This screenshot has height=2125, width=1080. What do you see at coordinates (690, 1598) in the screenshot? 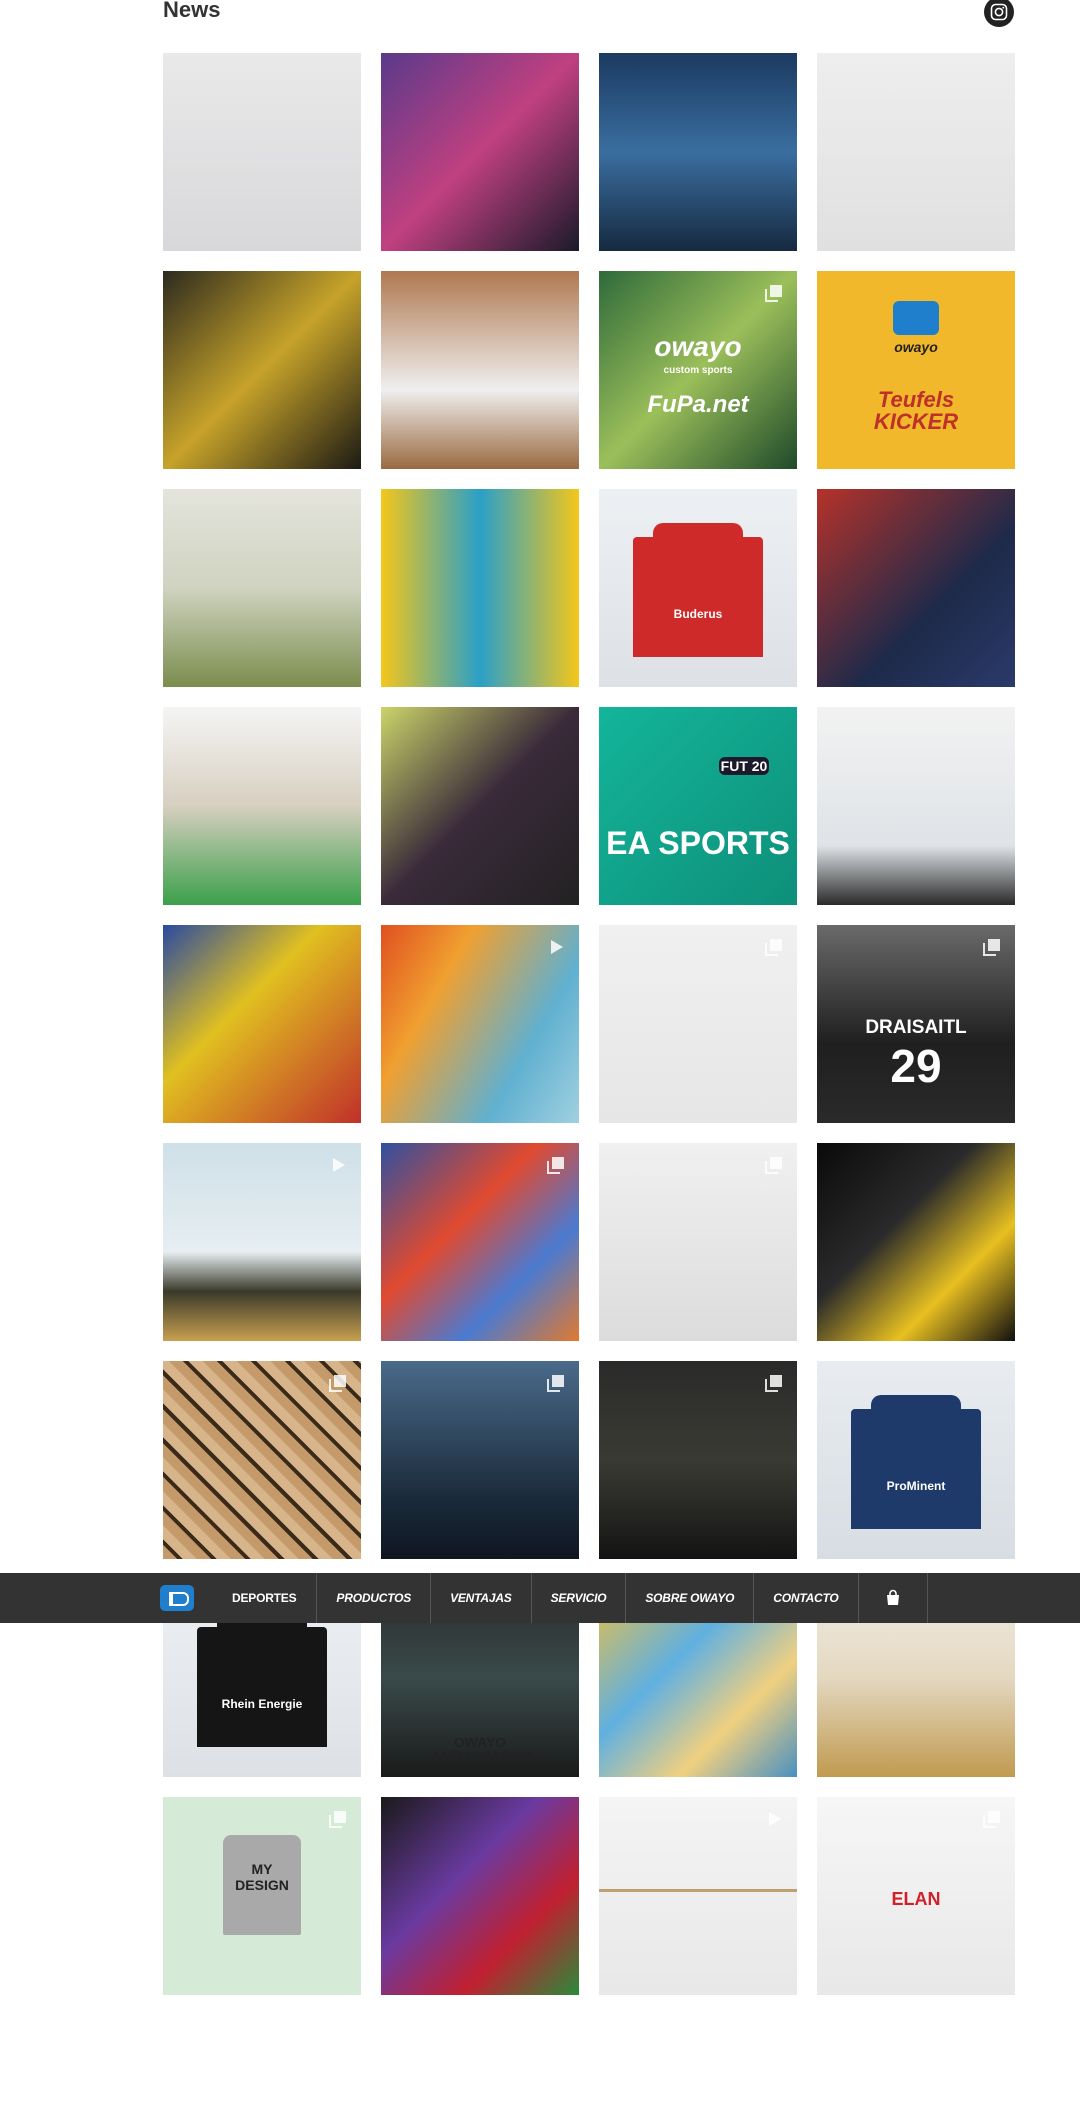
I see `nav-item-sobre-owayo: SOBRE OWAYO` at bounding box center [690, 1598].